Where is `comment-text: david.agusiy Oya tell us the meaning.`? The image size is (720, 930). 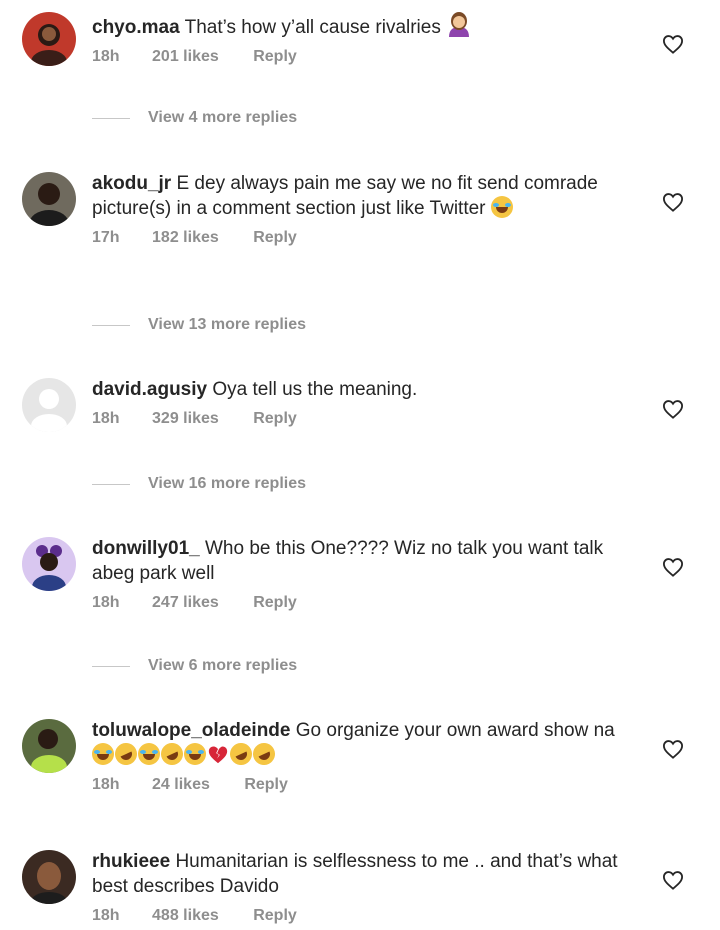 comment-text: david.agusiy Oya tell us the meaning. is located at coordinates (357, 389).